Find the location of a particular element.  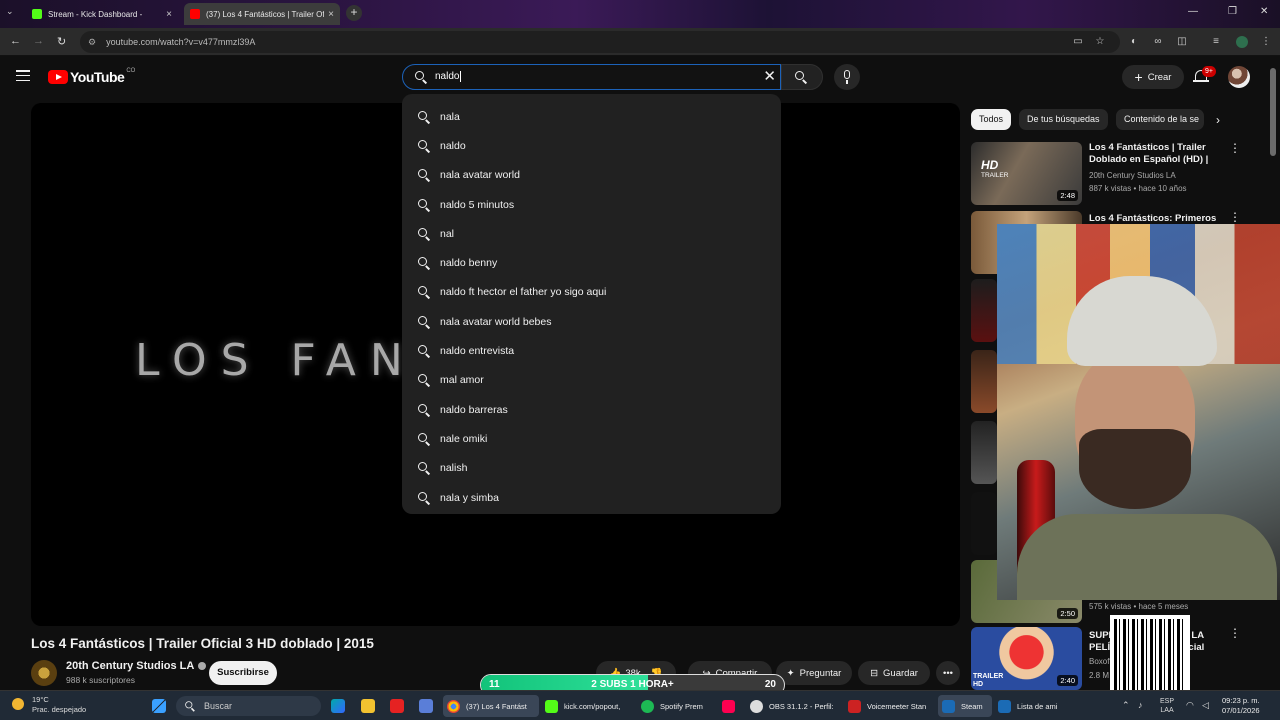

suggestion-item: nala avatar world bebes is located at coordinates (591, 321).